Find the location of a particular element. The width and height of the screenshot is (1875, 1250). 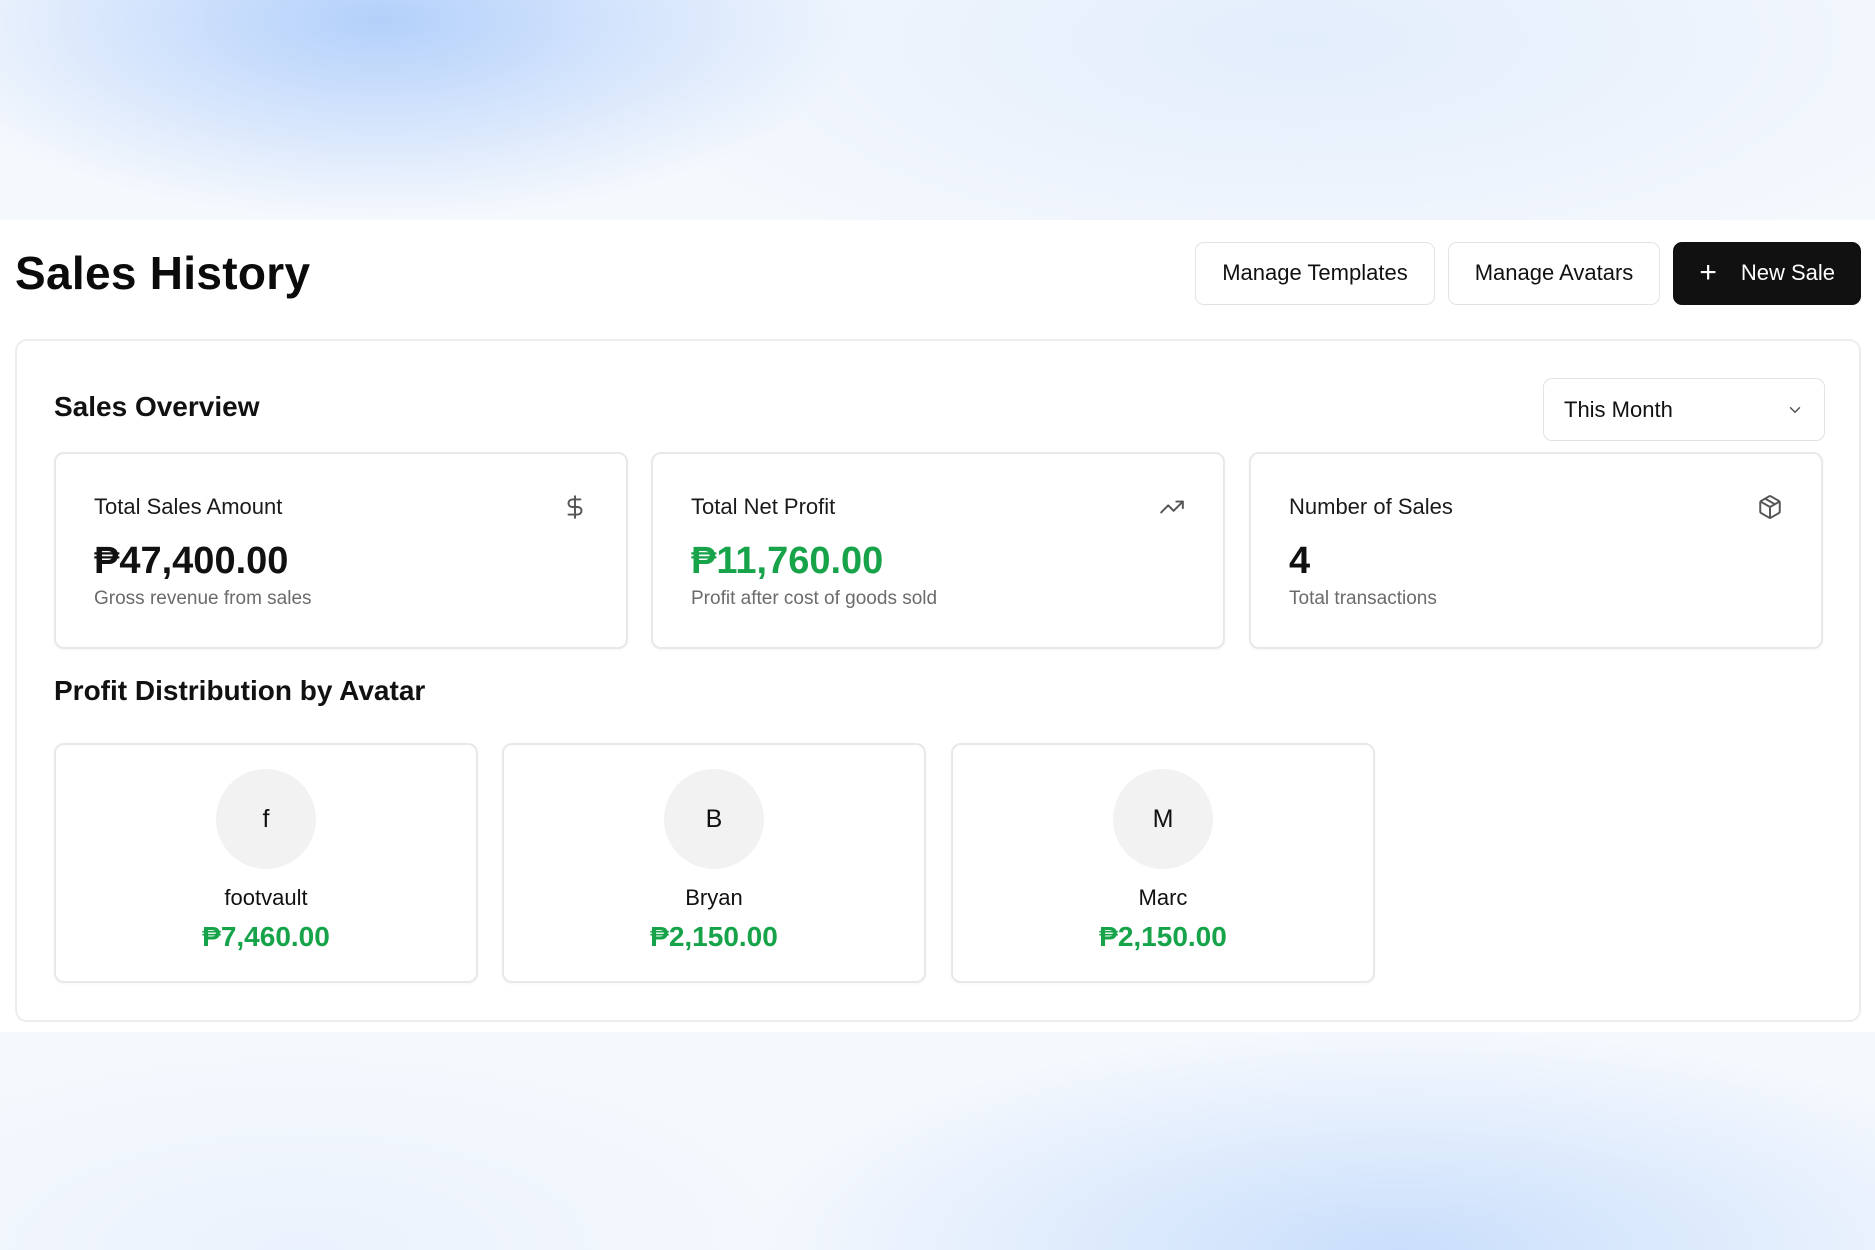

avatar-card: f footvault ₱7,460.00 is located at coordinates (266, 863).